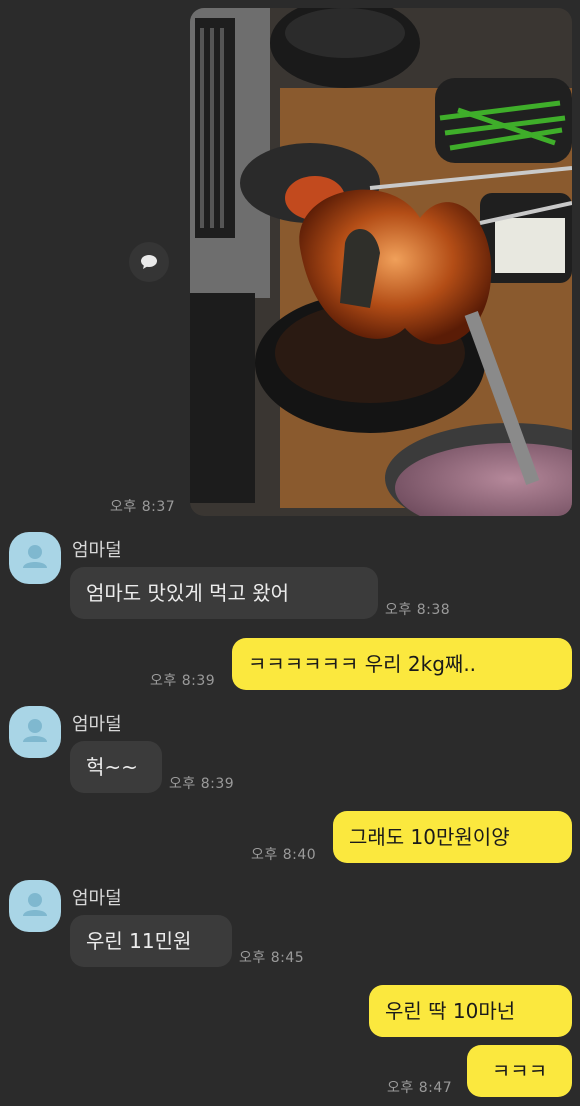 This screenshot has height=1106, width=580. What do you see at coordinates (284, 855) in the screenshot?
I see `timestamp: 오후 8:40` at bounding box center [284, 855].